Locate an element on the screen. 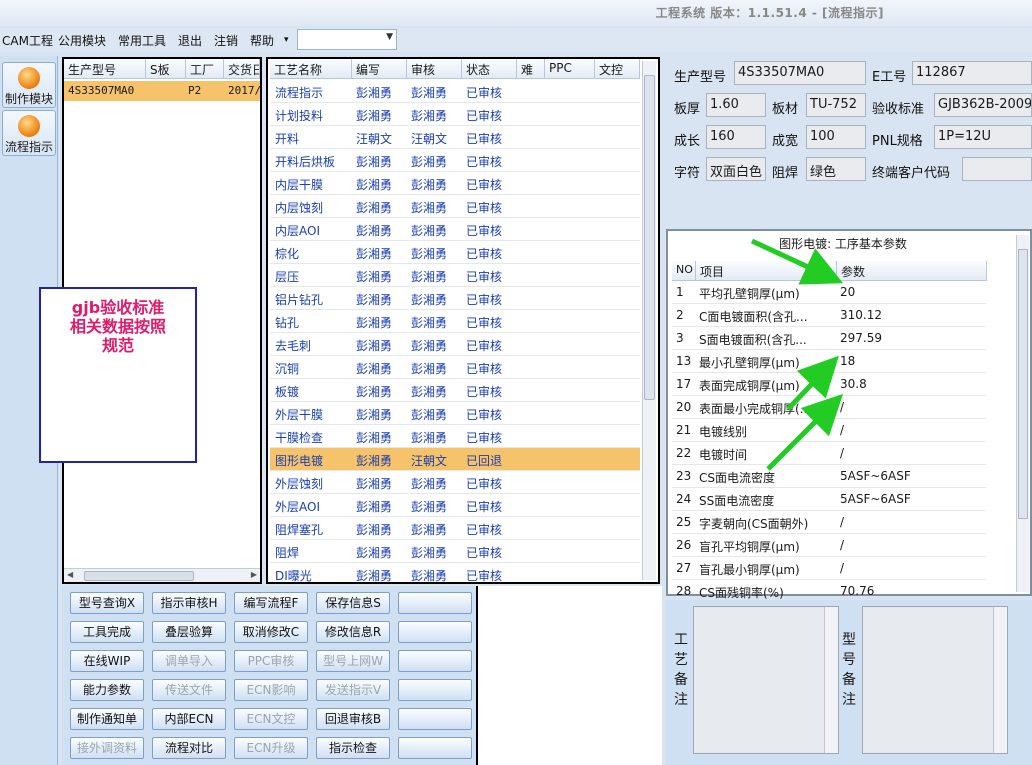  menu-help: 帮助 is located at coordinates (262, 40).